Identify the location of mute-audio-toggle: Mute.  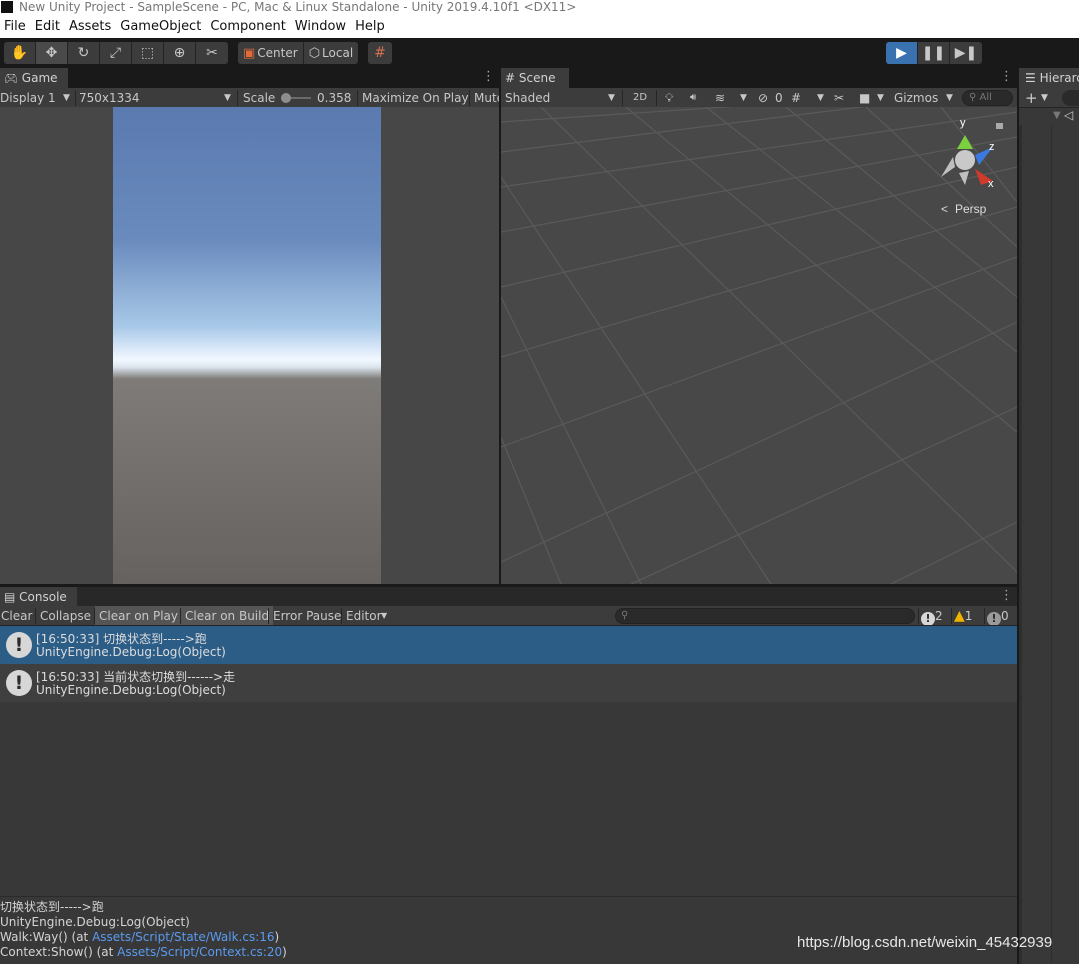
(486, 97).